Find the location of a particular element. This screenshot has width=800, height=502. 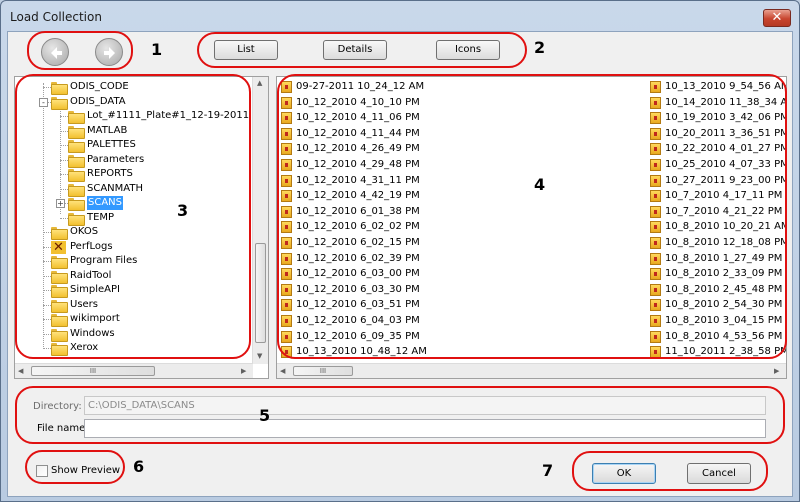

close-button: ✕ is located at coordinates (777, 18).